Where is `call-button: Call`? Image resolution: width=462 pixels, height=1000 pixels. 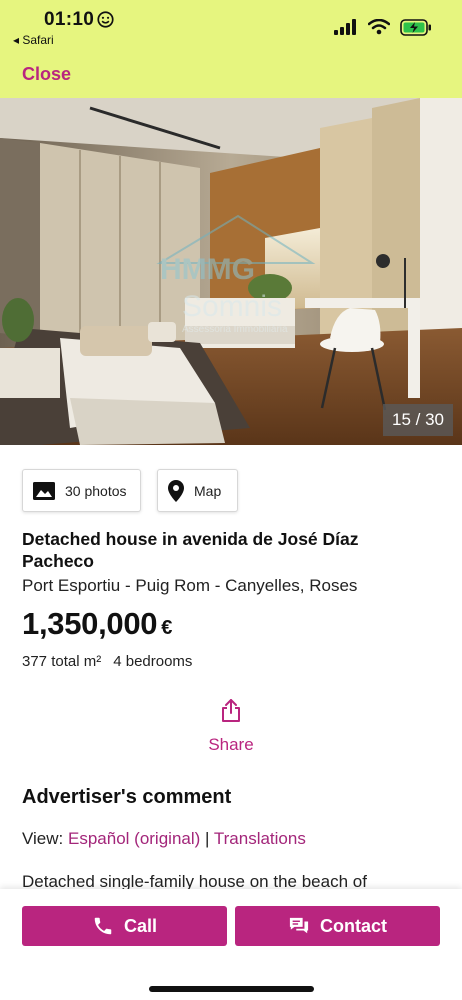
call-button: Call is located at coordinates (124, 926).